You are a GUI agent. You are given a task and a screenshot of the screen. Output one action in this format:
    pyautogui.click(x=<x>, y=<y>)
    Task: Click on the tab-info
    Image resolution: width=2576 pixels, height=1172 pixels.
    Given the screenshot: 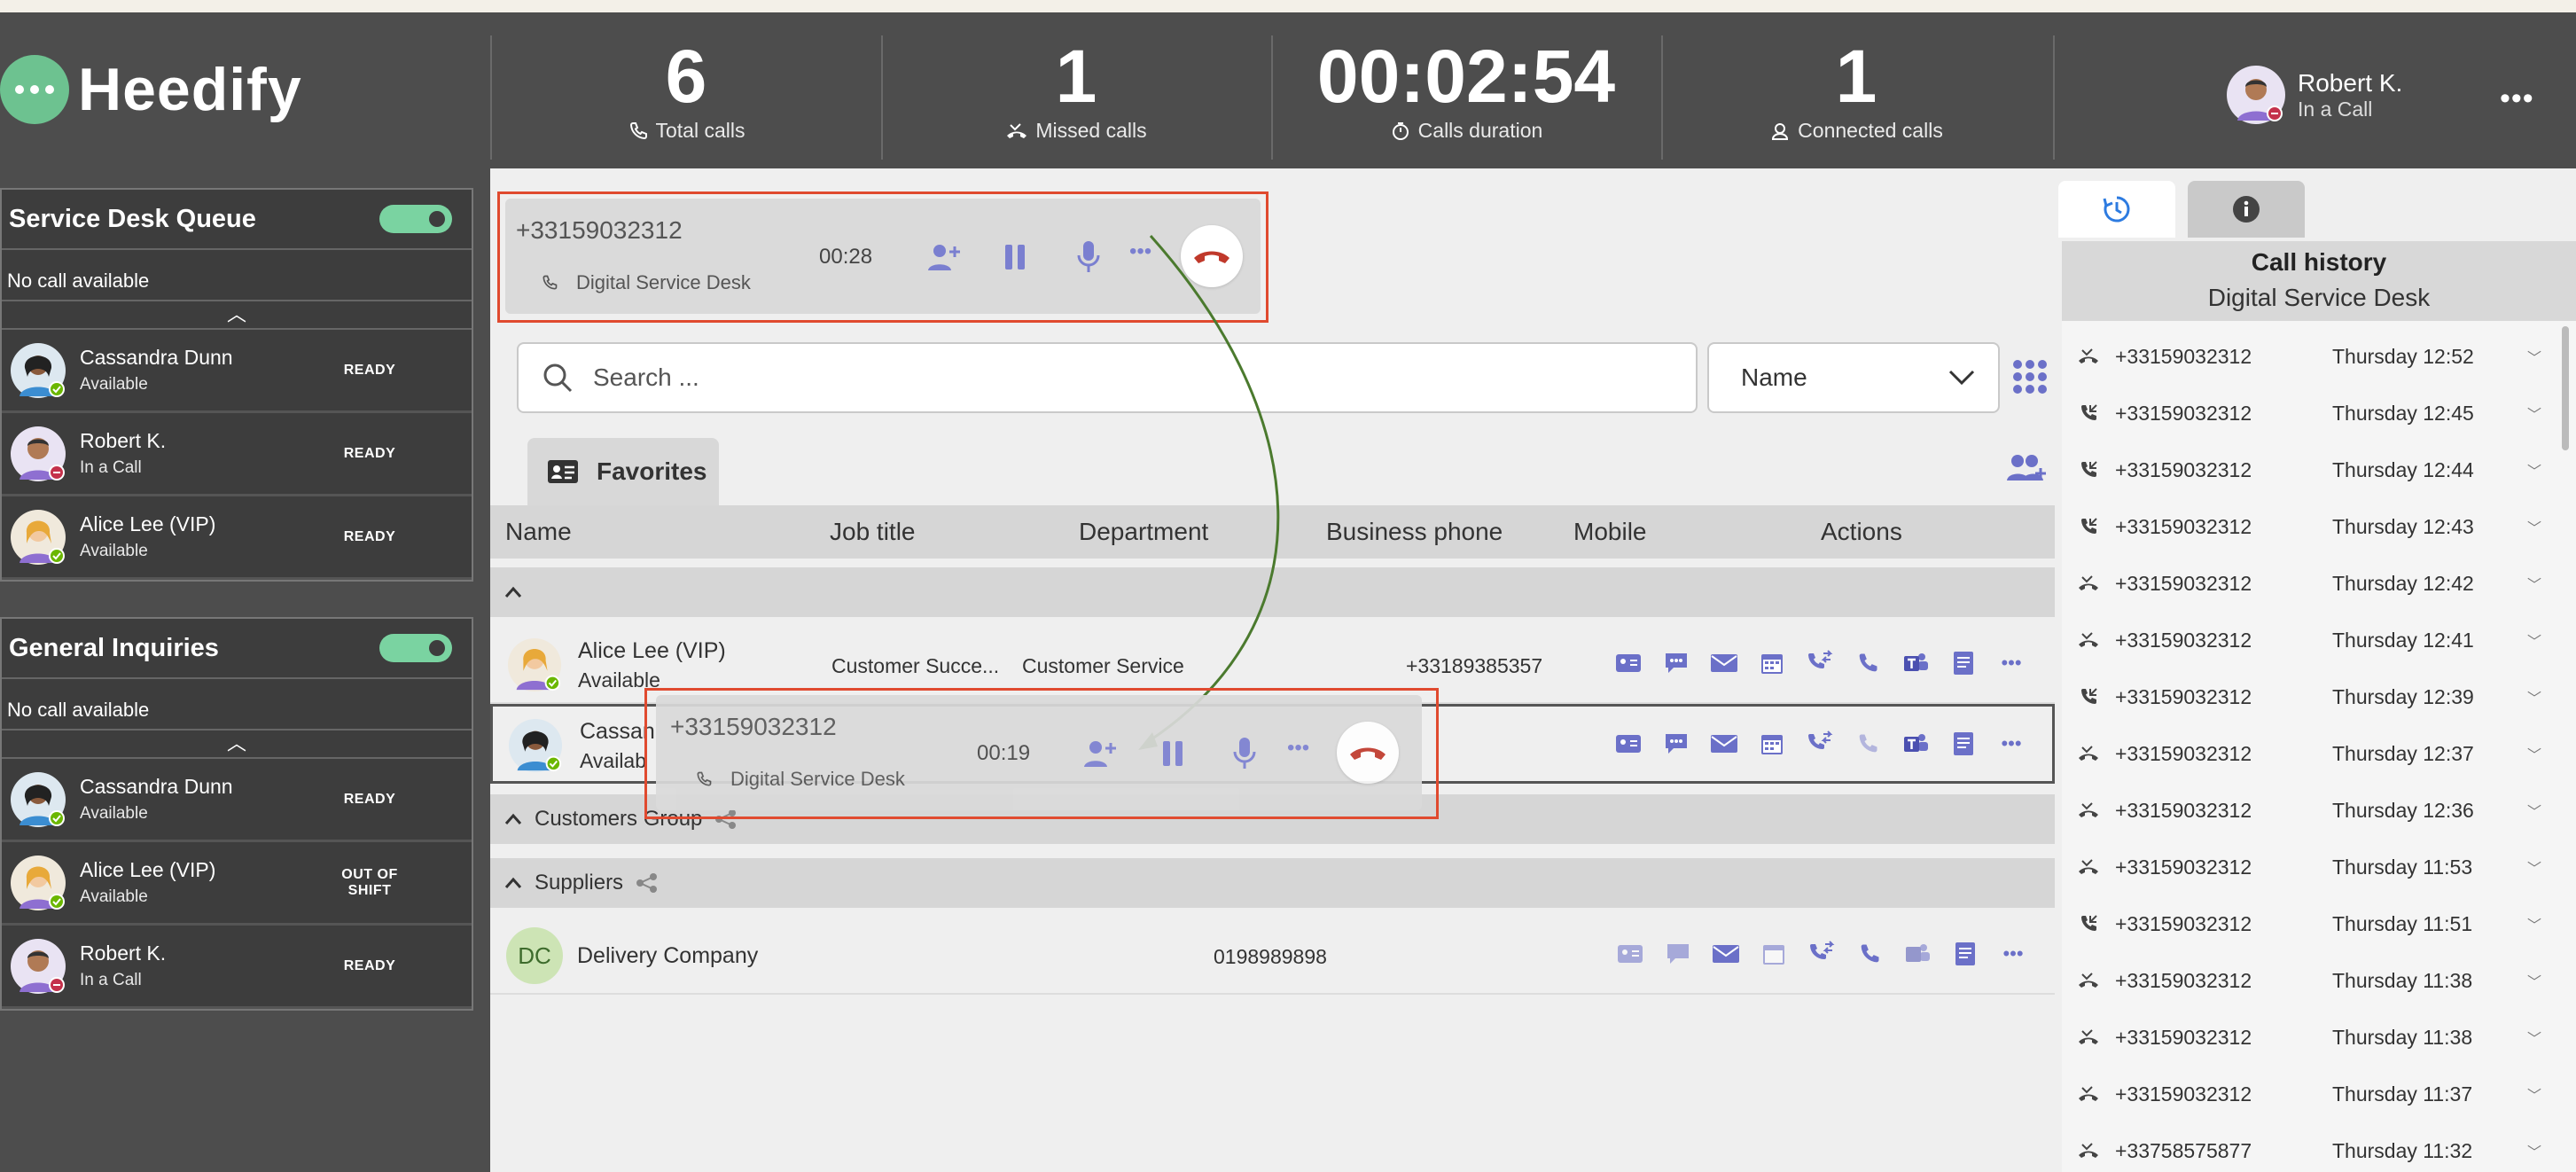 What is the action you would take?
    pyautogui.click(x=2246, y=209)
    